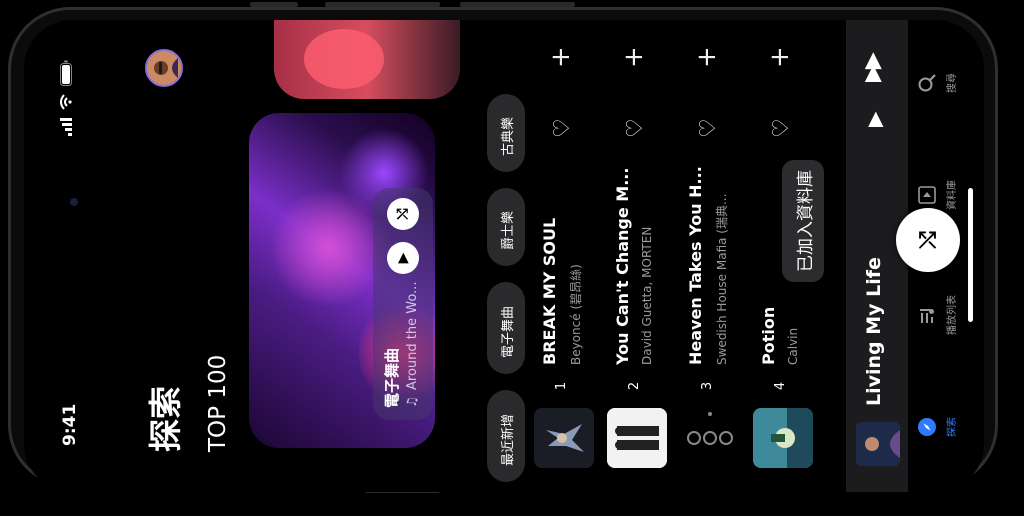  I want to click on music-note-icon: ♫, so click(412, 402).